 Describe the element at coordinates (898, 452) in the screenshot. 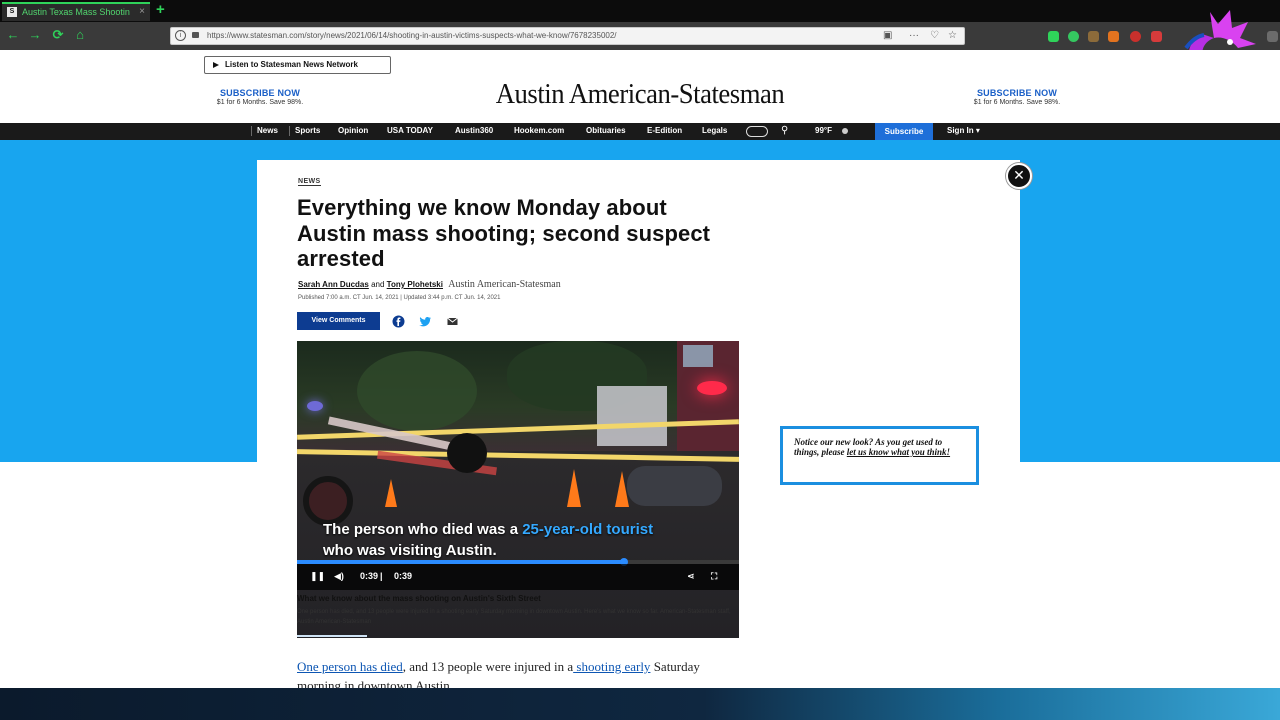

I see `feedback-link: let us know what you think!` at that location.